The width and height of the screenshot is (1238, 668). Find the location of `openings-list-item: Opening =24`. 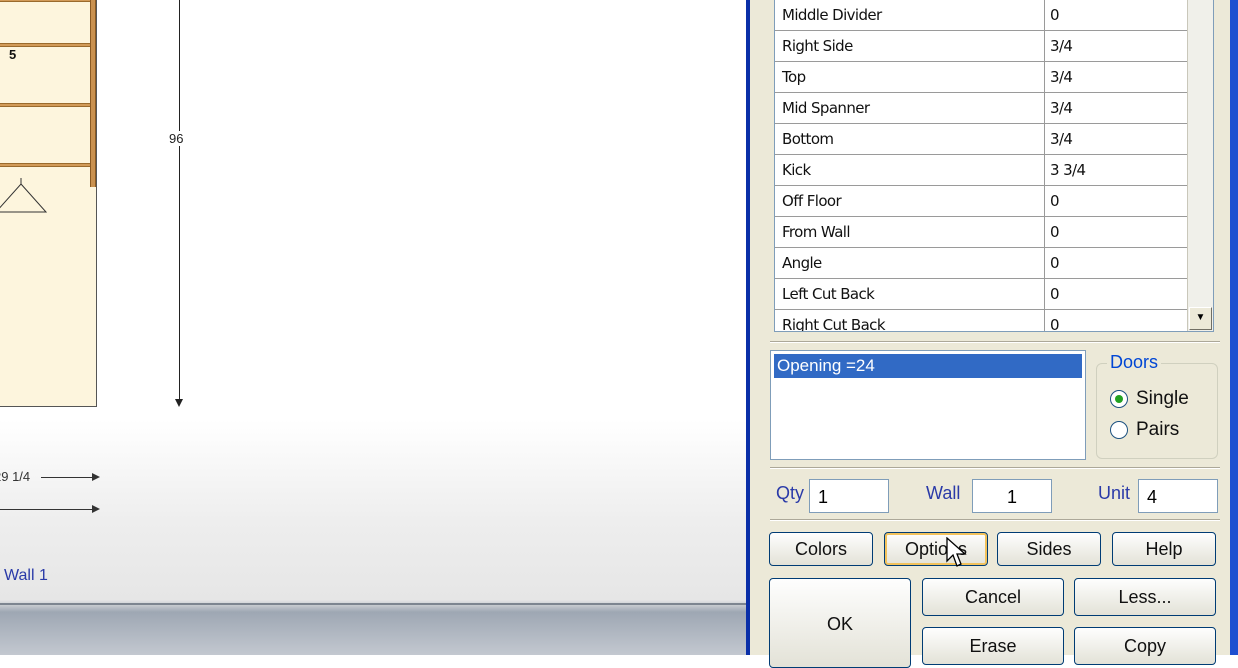

openings-list-item: Opening =24 is located at coordinates (928, 366).